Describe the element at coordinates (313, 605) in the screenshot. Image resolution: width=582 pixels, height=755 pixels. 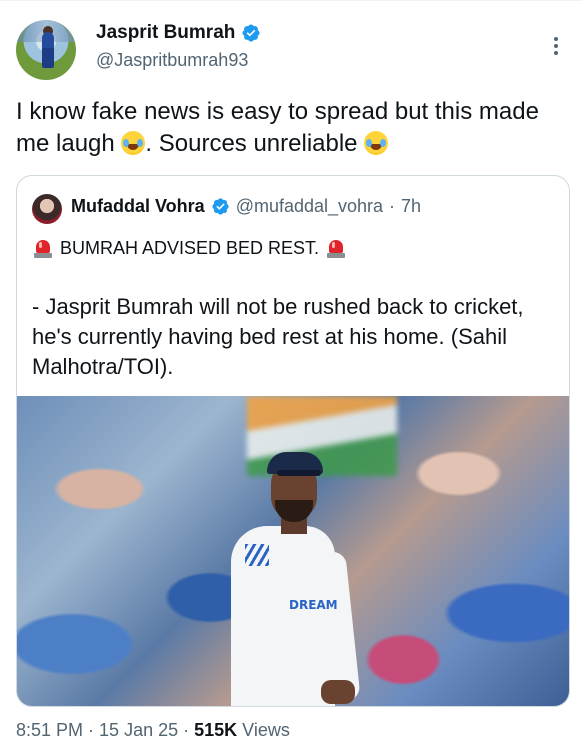
I see `jersey-sponsor-text: DREAM` at that location.